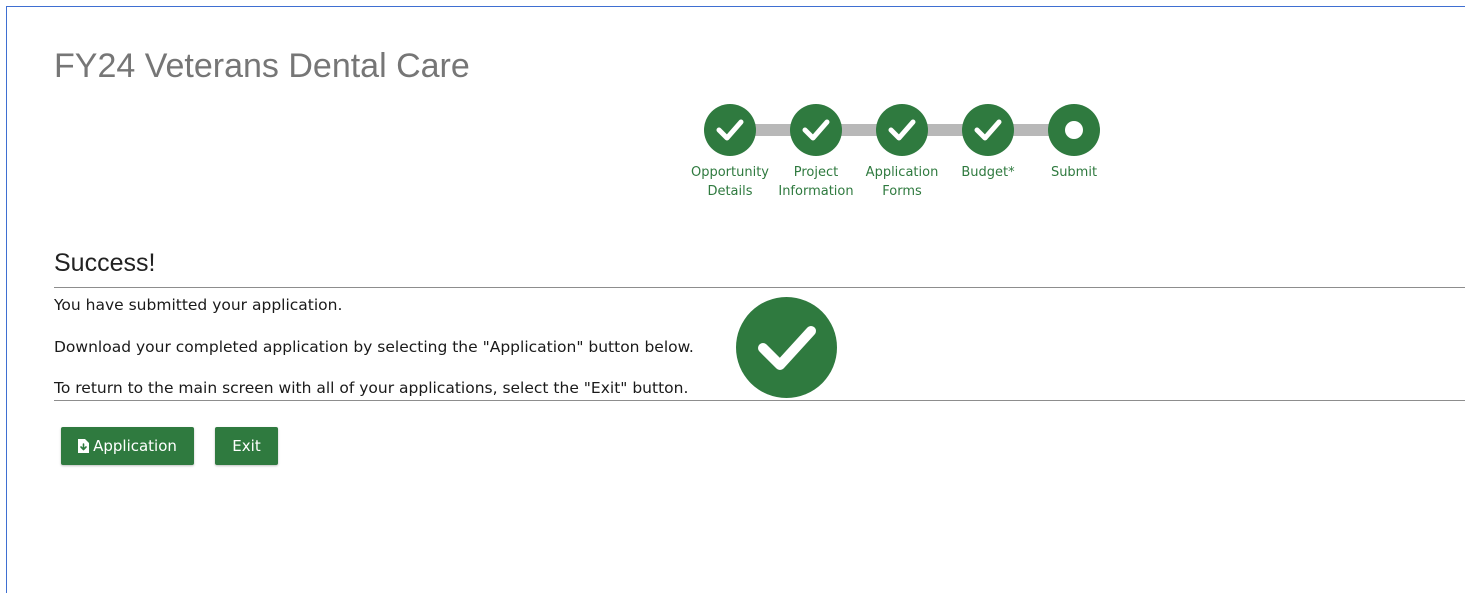 Image resolution: width=1465 pixels, height=593 pixels. Describe the element at coordinates (262, 66) in the screenshot. I see `page-title: FY24 Veterans Dental Care` at that location.